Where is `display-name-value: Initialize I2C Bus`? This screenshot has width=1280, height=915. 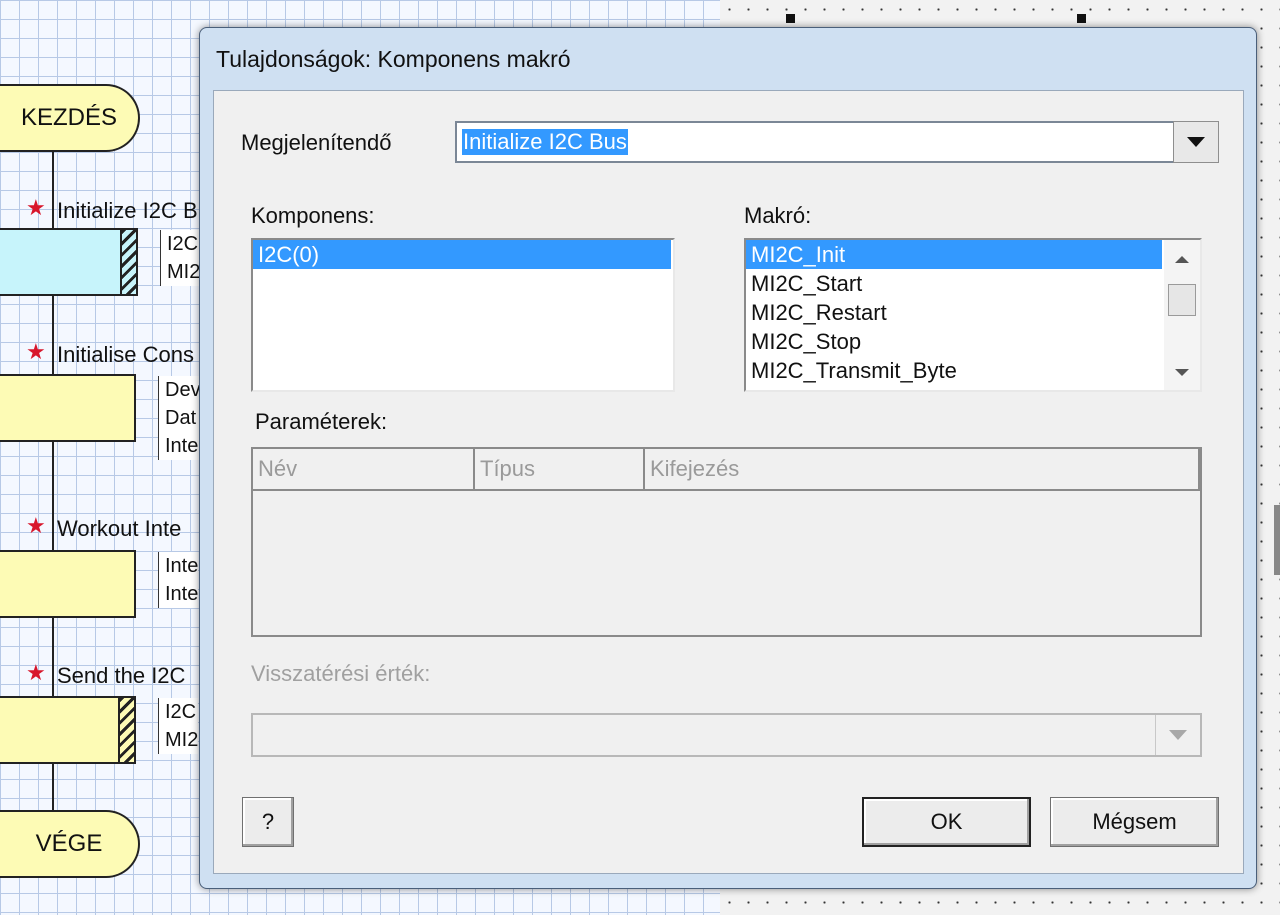 display-name-value: Initialize I2C Bus is located at coordinates (545, 142).